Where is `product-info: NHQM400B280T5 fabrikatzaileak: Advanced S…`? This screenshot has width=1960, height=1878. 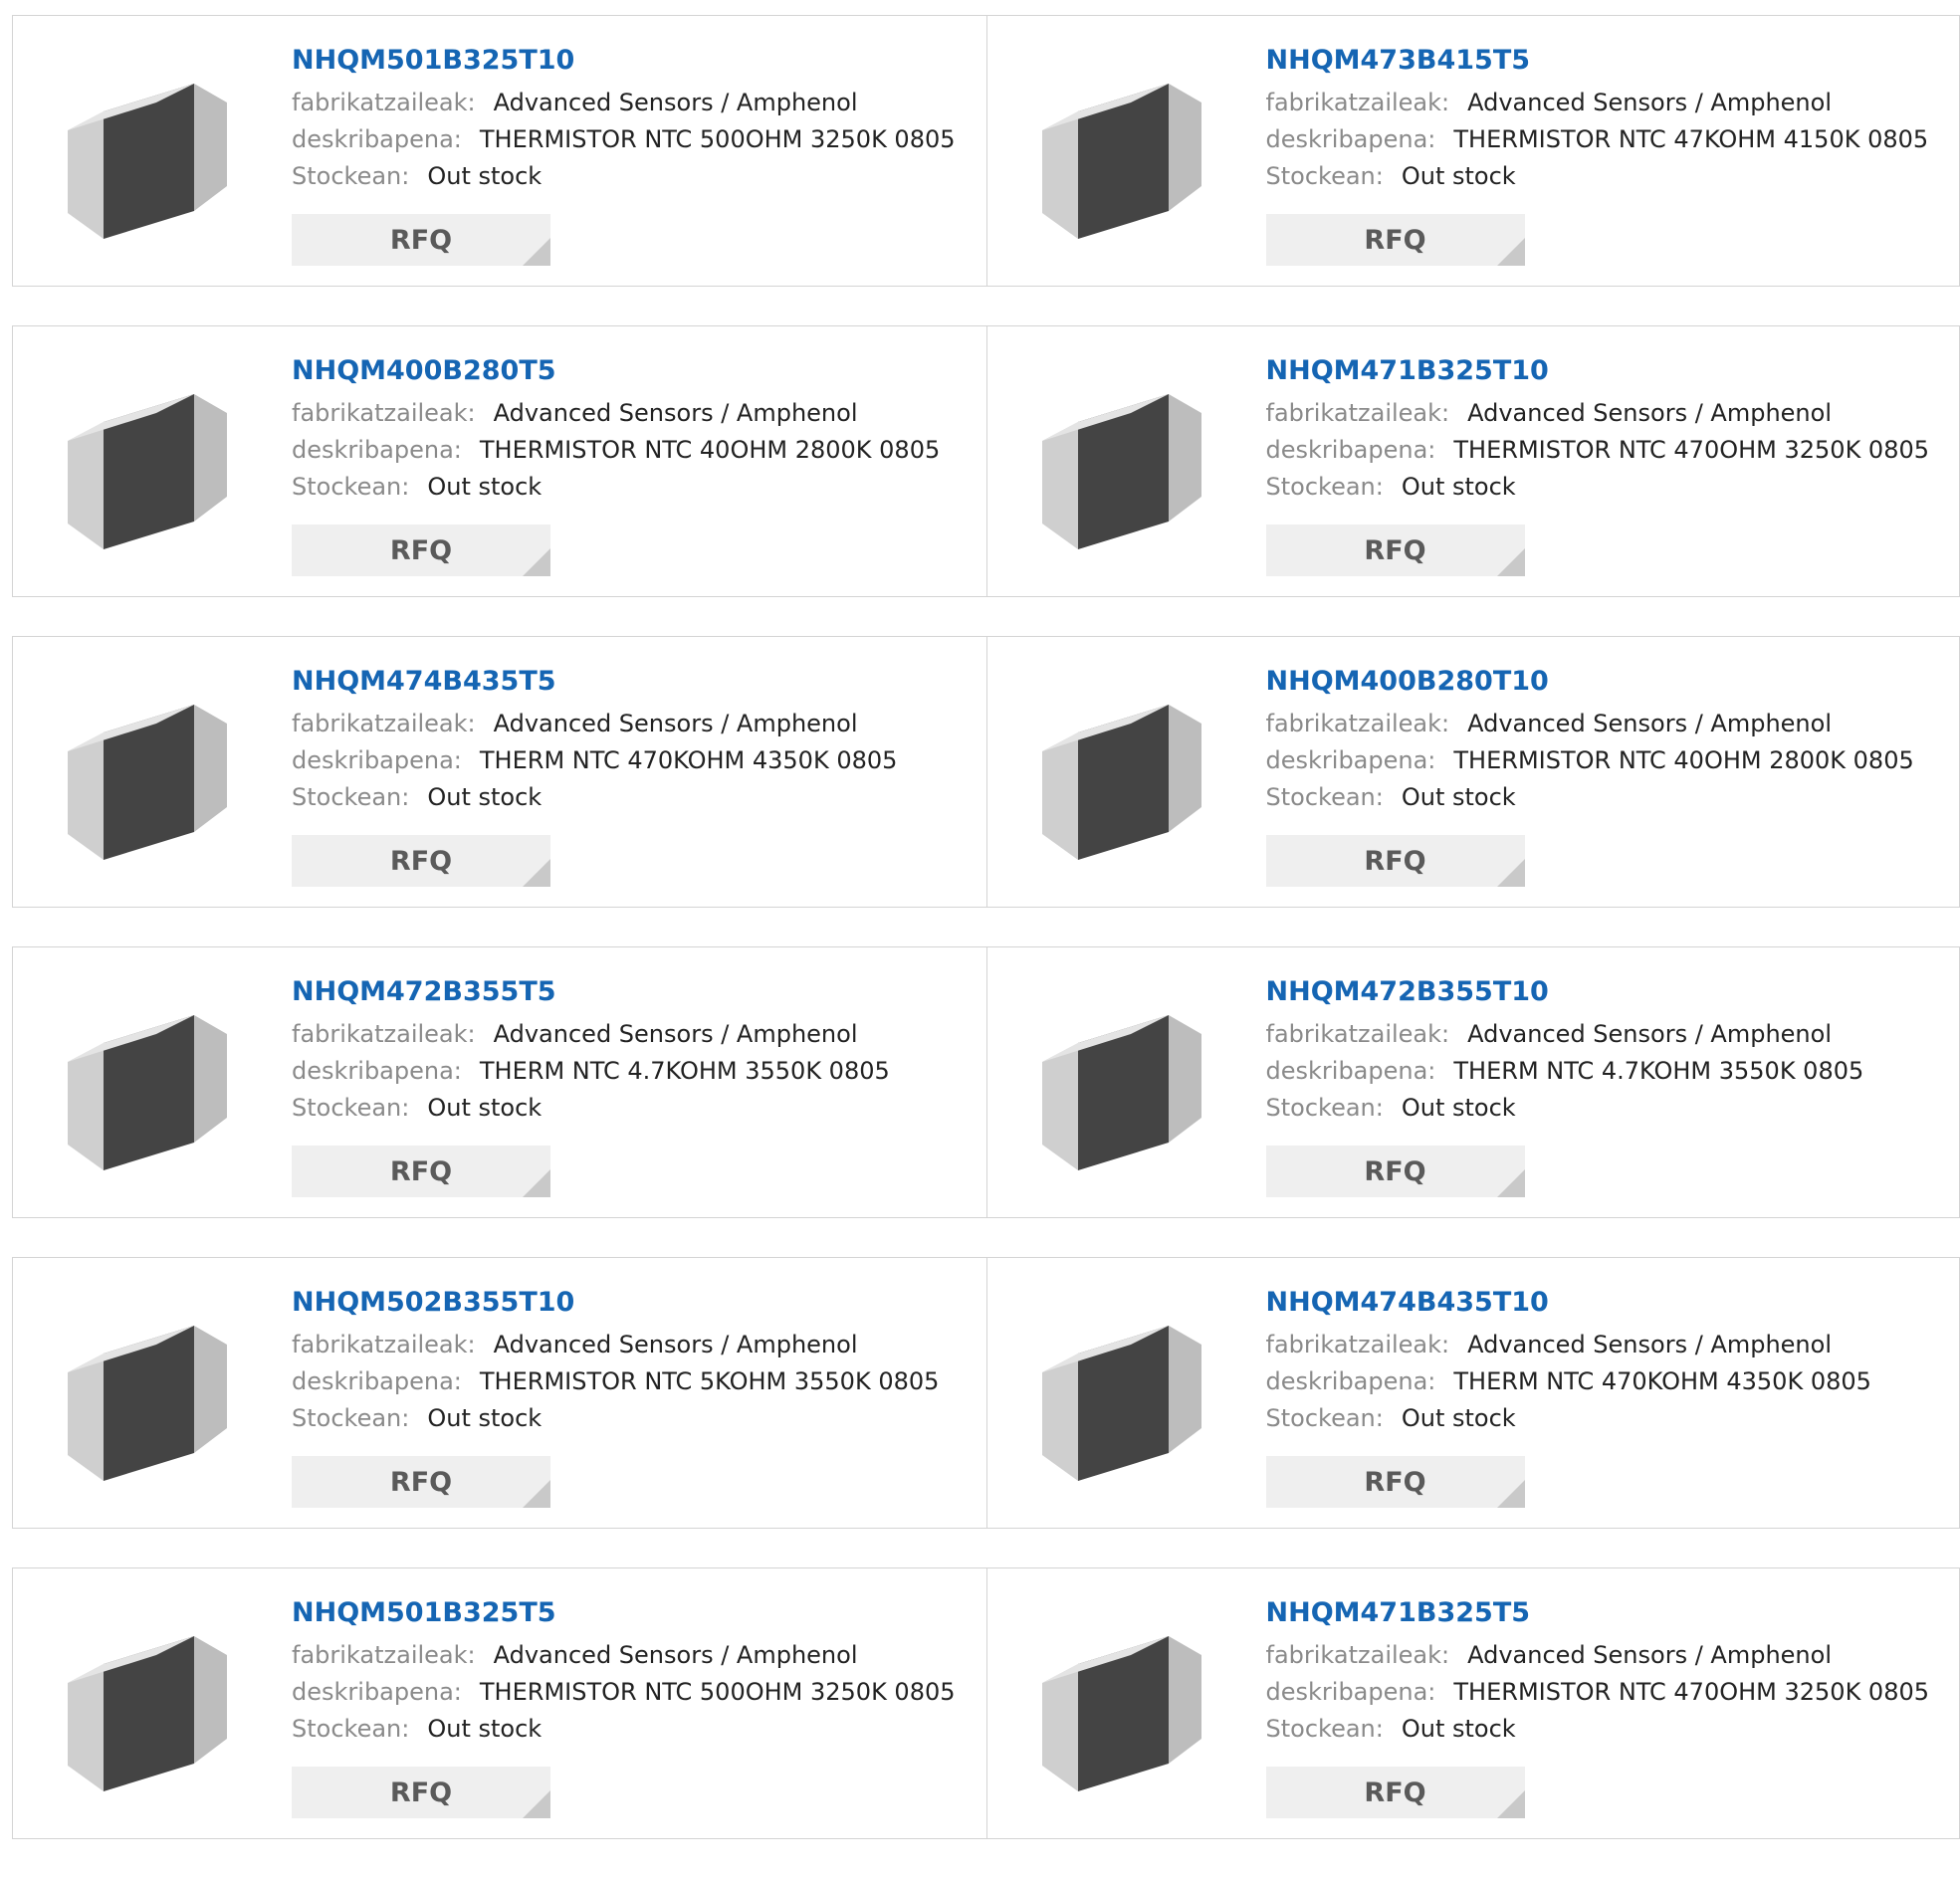 product-info: NHQM400B280T5 fabrikatzaileak: Advanced S… is located at coordinates (634, 429).